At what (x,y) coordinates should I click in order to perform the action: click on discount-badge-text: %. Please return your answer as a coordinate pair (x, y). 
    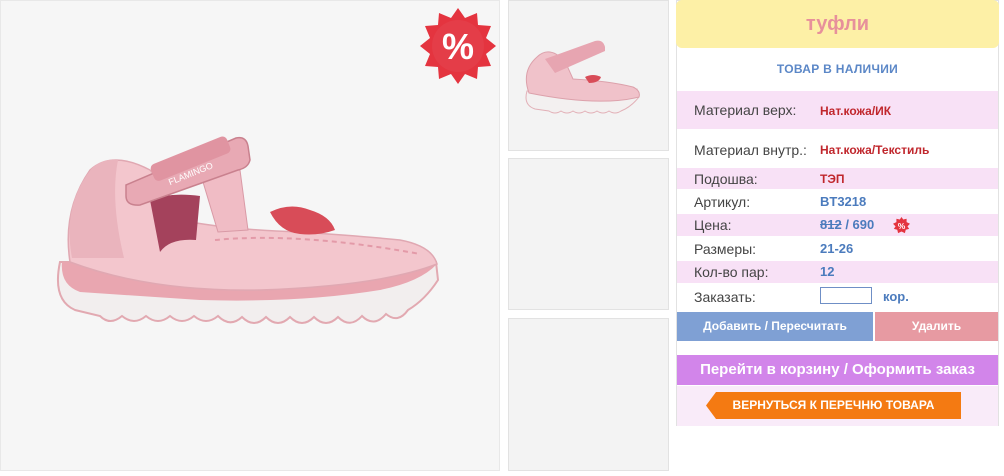
    Looking at the image, I should click on (458, 46).